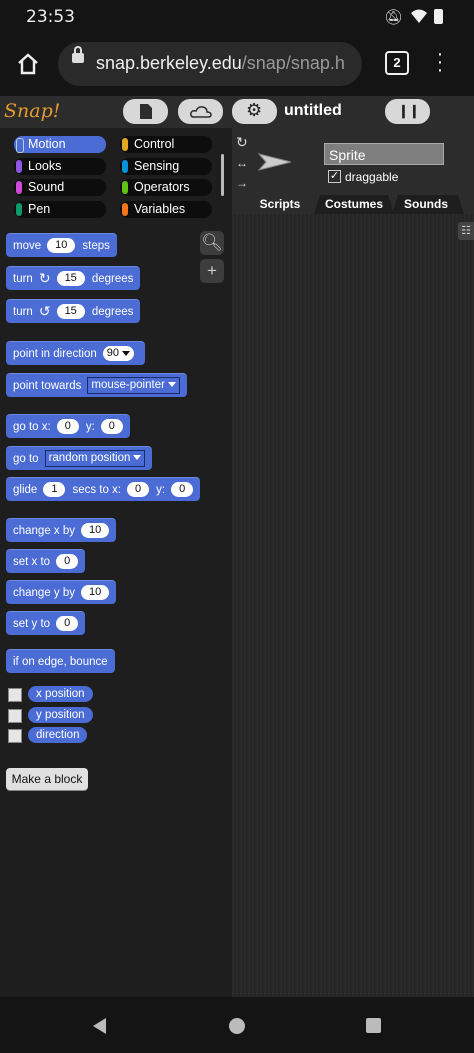 The width and height of the screenshot is (474, 1053). I want to click on search-blocks-button: 🔍︎, so click(212, 243).